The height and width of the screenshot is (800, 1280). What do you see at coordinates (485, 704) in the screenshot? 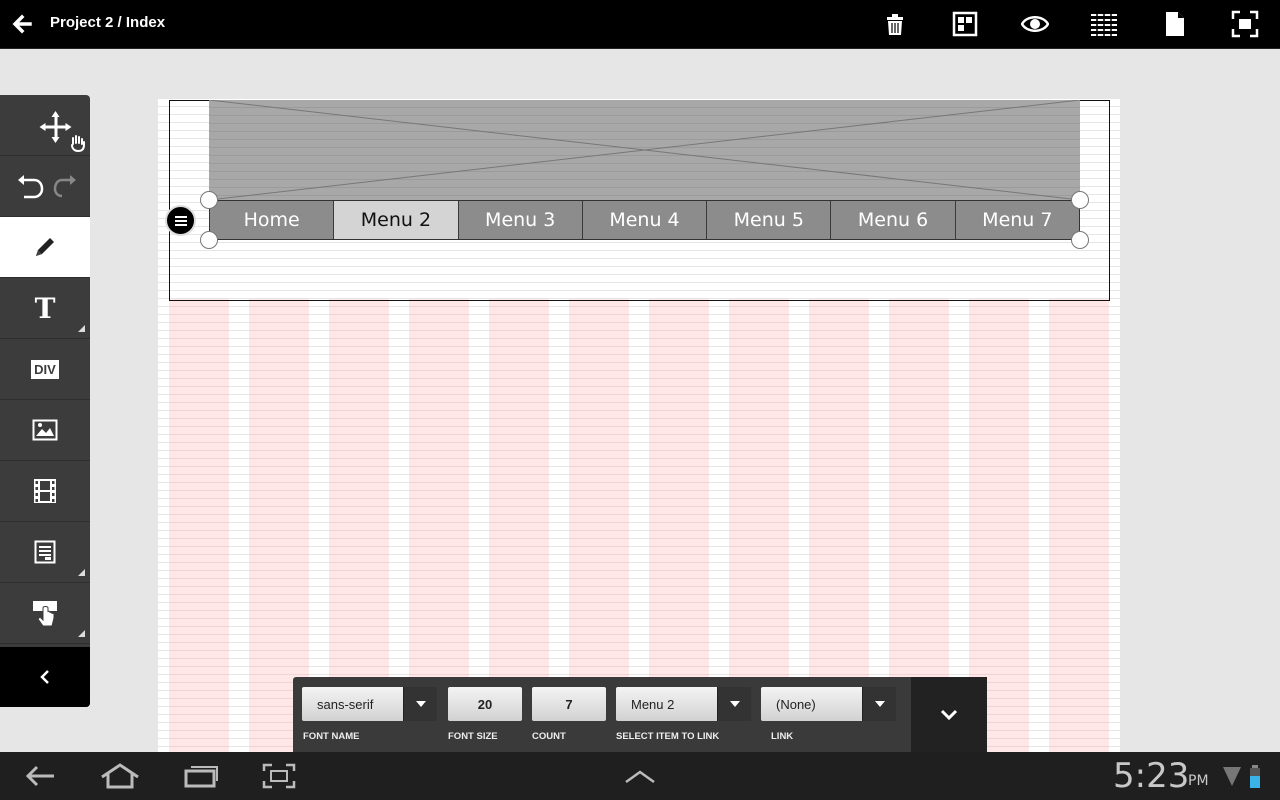
I see `font-size-field: 20` at bounding box center [485, 704].